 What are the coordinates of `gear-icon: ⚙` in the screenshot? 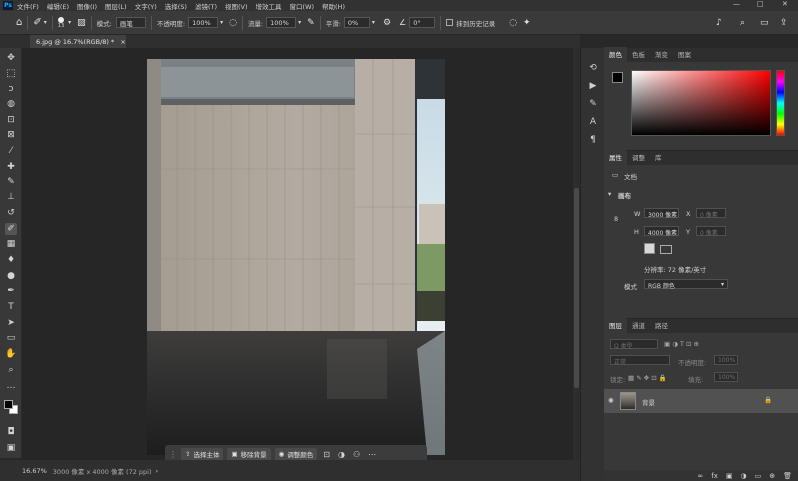 It's located at (387, 23).